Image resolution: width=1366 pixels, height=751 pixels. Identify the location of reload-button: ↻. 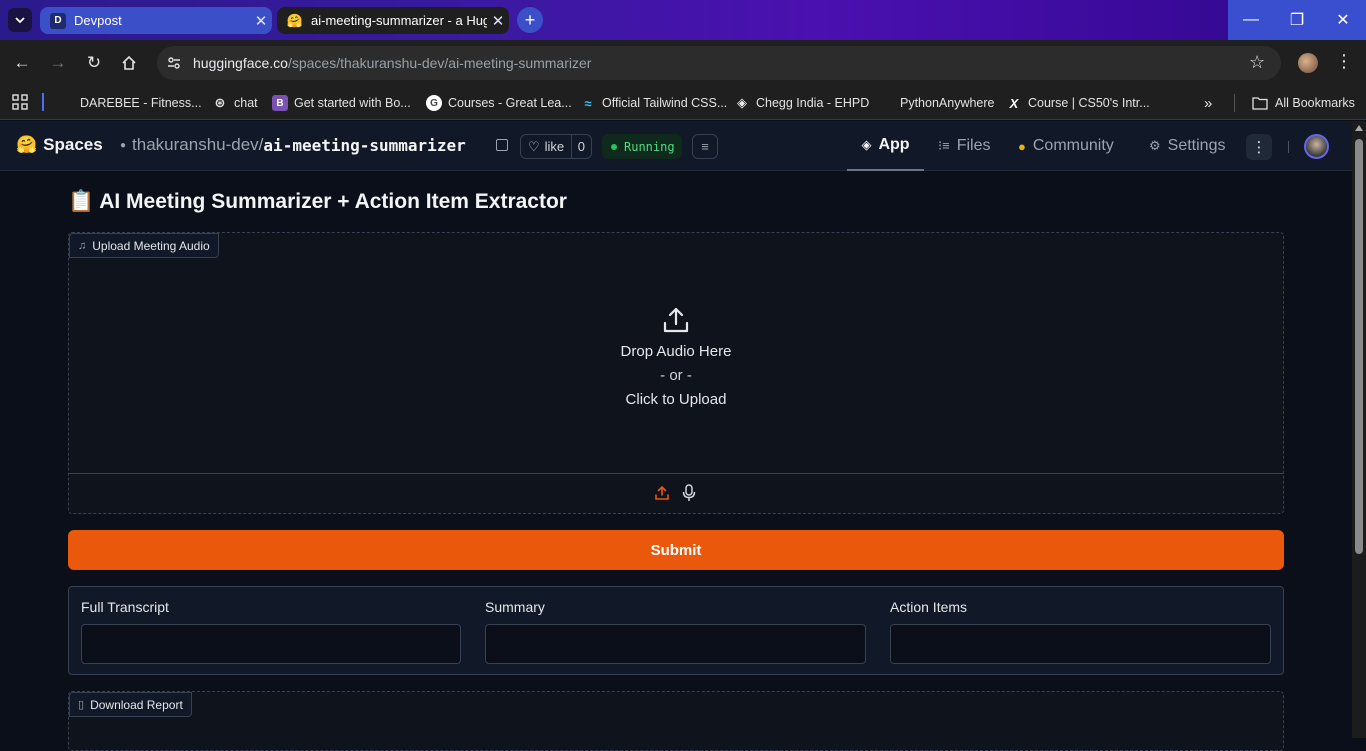
(94, 63).